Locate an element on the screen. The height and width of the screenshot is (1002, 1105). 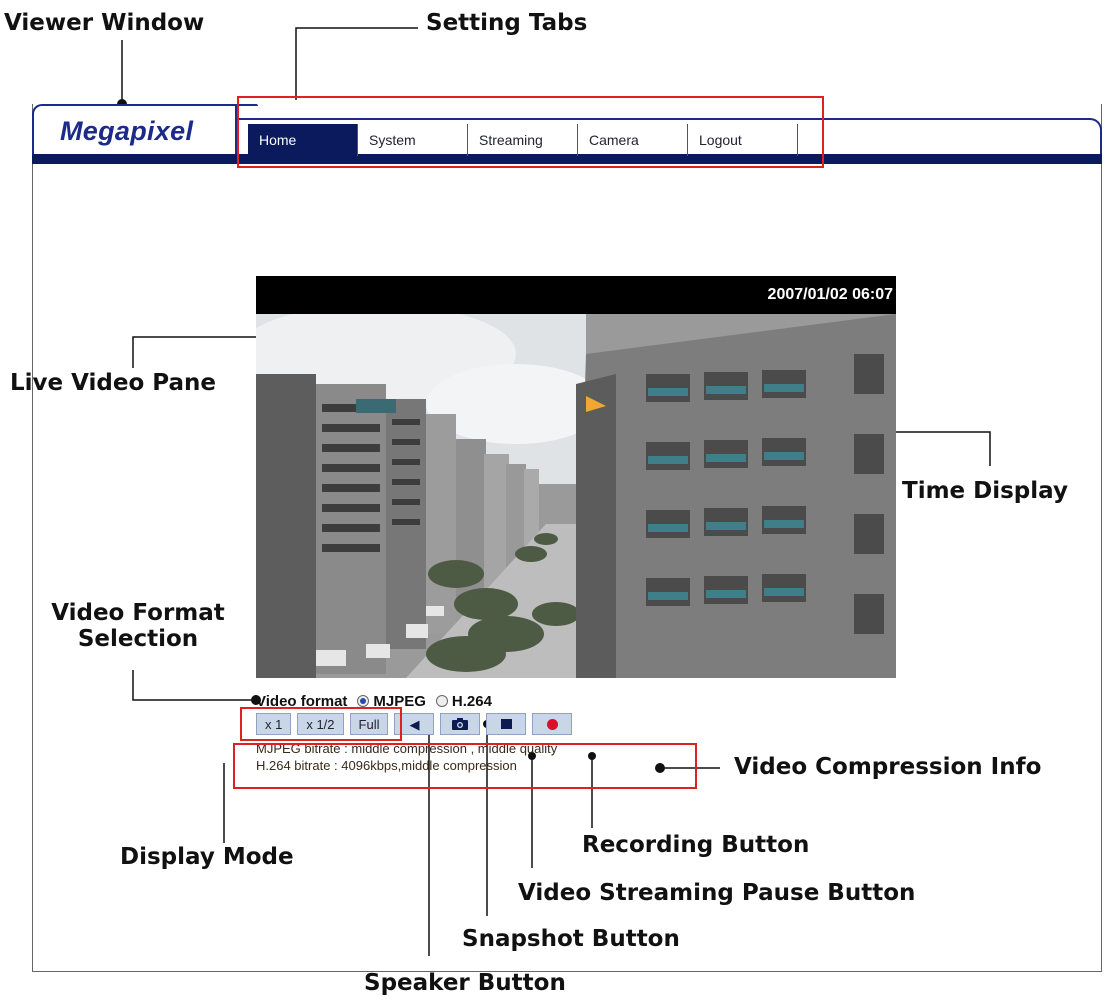
pause-icon is located at coordinates (506, 724).